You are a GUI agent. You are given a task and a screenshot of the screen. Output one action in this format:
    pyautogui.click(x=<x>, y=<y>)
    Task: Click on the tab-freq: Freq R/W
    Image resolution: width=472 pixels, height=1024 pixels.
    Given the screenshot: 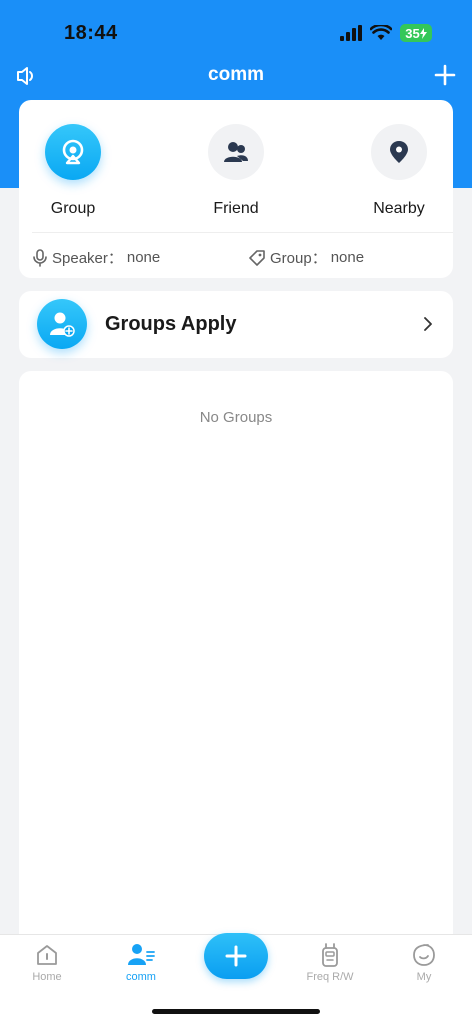 What is the action you would take?
    pyautogui.click(x=330, y=963)
    